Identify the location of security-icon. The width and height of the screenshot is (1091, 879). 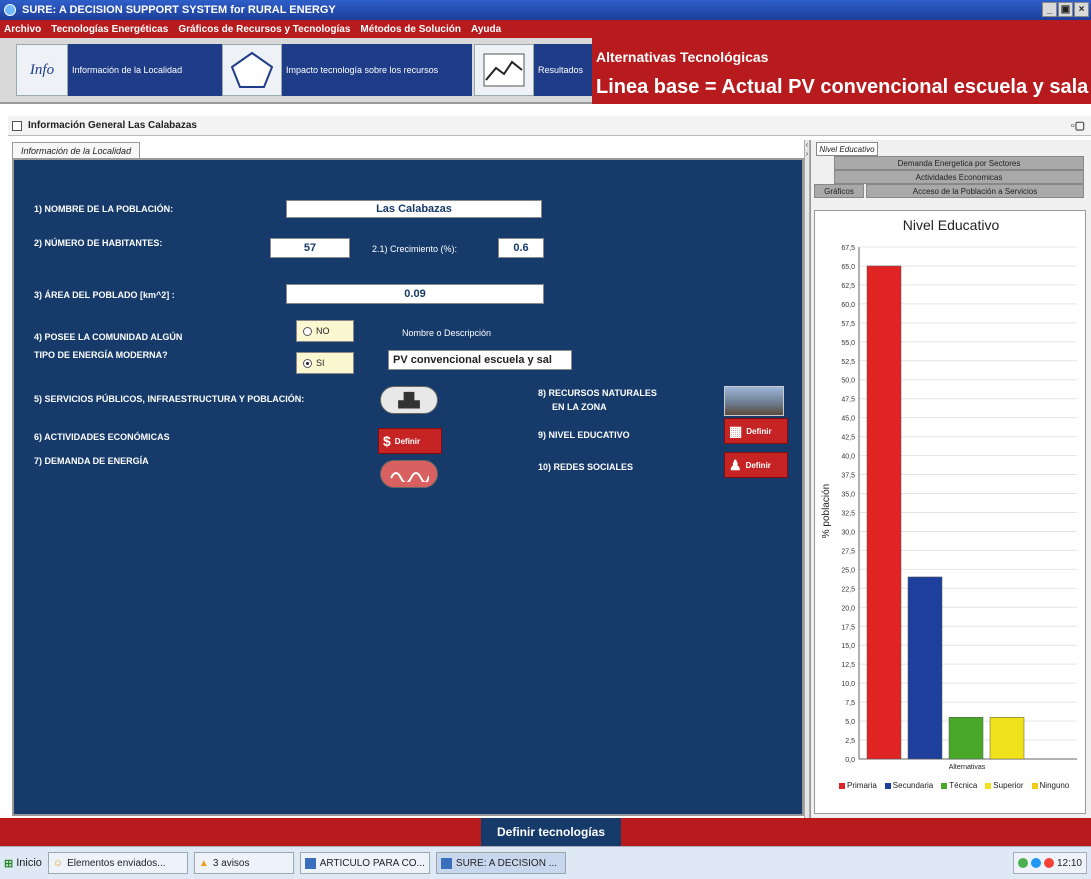
(1048, 863).